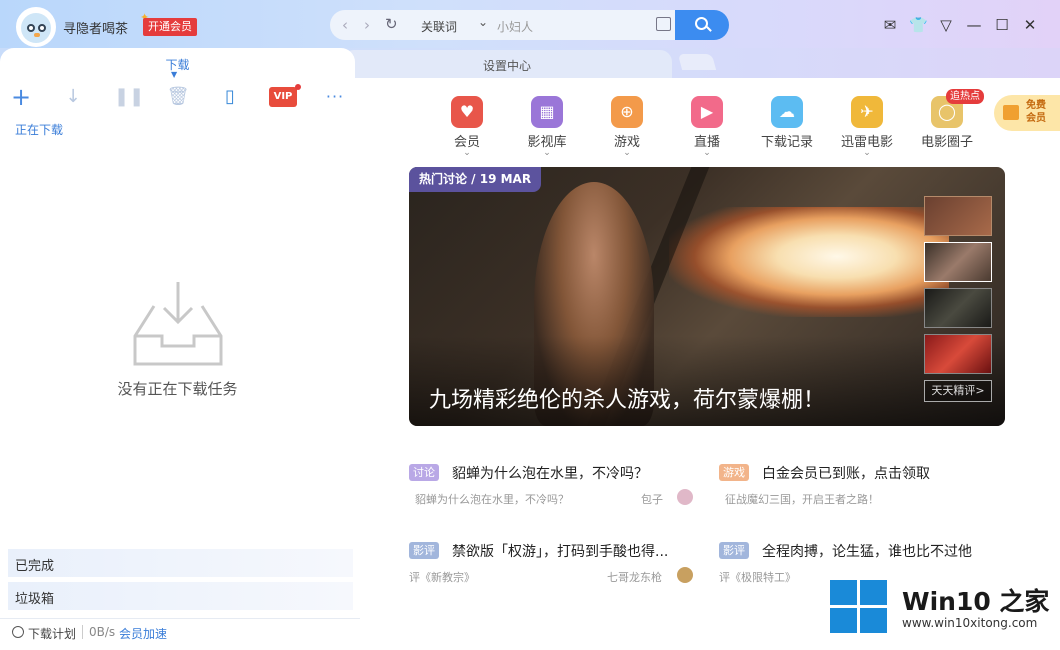 The width and height of the screenshot is (1060, 650). I want to click on search-button, so click(702, 25).